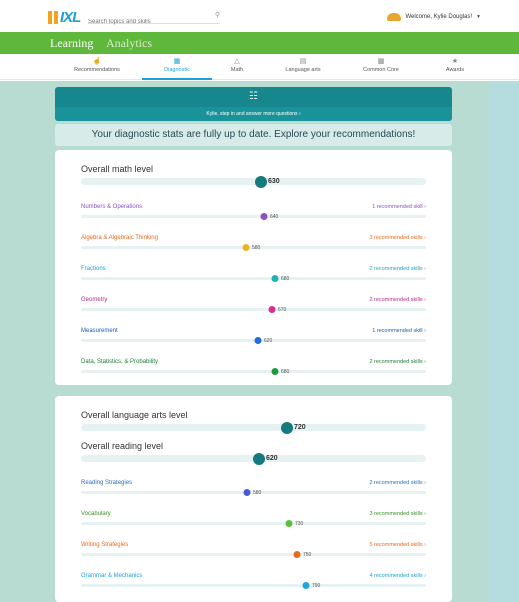  Describe the element at coordinates (253, 427) in the screenshot. I see `overall-language-arts-track: 720` at that location.